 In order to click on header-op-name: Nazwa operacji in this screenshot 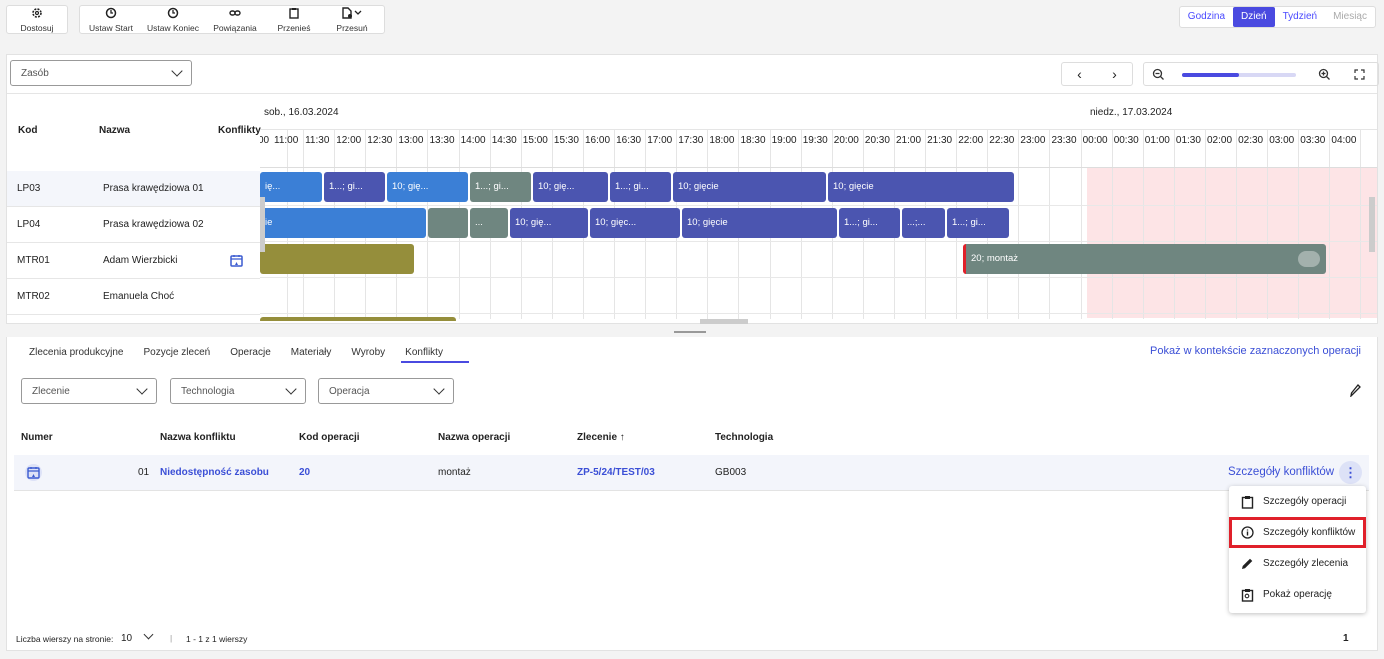, I will do `click(474, 437)`.